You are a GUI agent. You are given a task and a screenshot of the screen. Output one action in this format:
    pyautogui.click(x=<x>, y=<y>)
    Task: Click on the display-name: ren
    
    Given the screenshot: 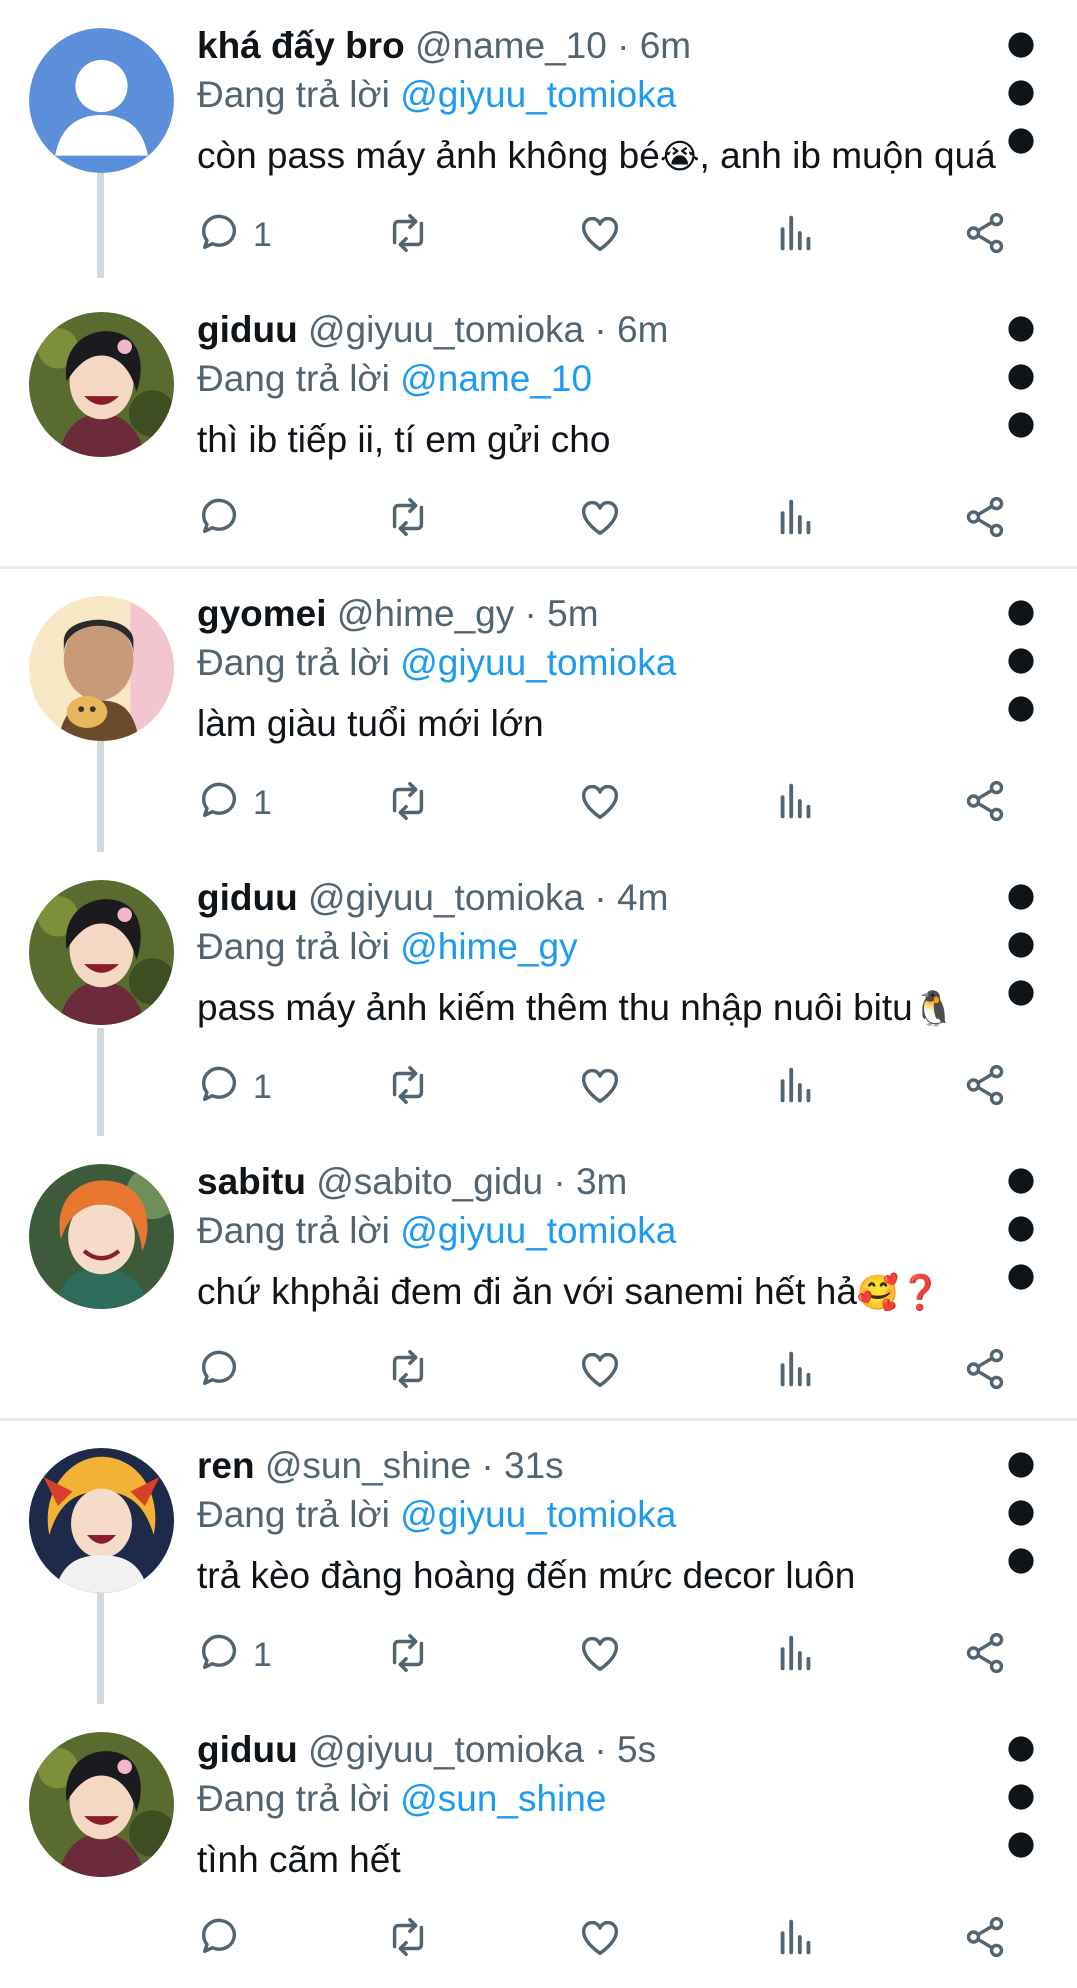 What is the action you would take?
    pyautogui.click(x=226, y=1465)
    